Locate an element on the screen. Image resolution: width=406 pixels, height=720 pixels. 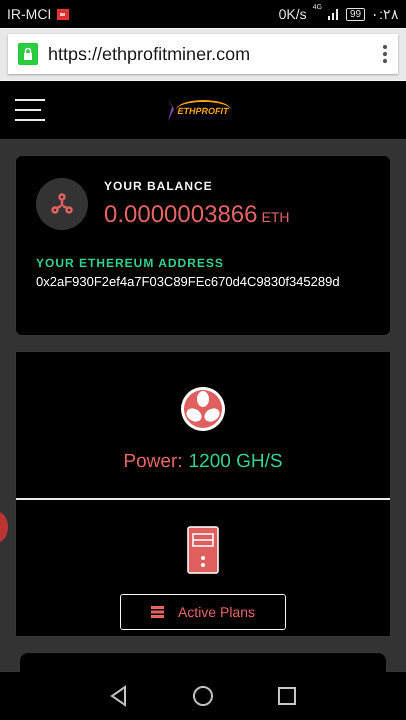
fidget-icon is located at coordinates (62, 204).